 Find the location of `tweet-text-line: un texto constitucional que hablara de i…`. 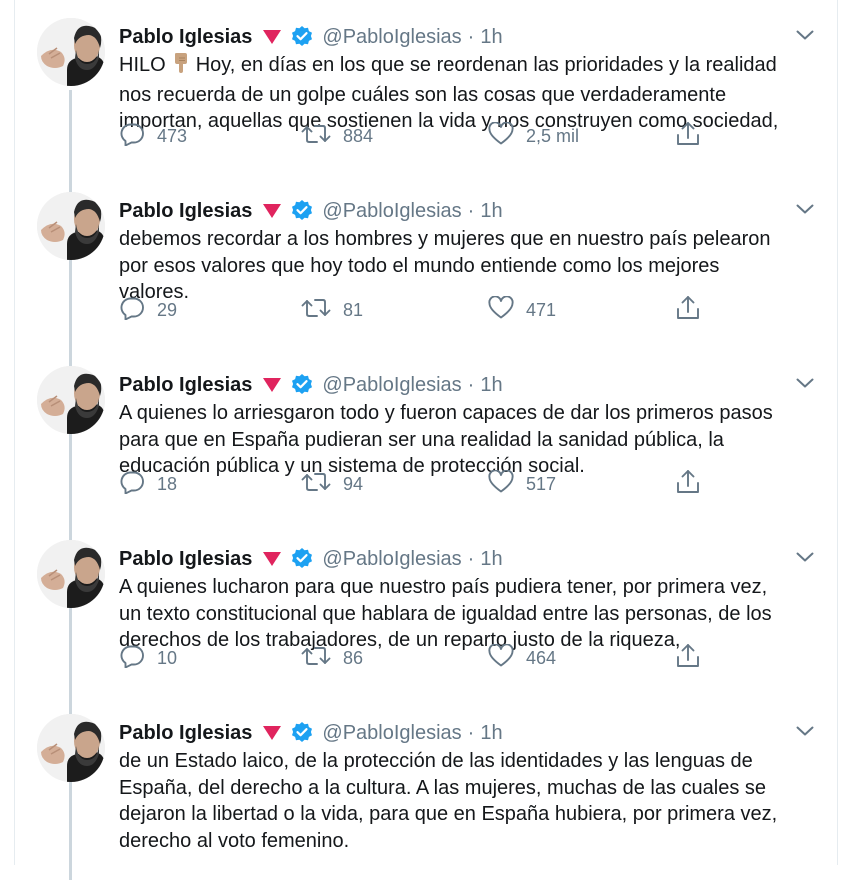

tweet-text-line: un texto constitucional que hablara de i… is located at coordinates (445, 613).